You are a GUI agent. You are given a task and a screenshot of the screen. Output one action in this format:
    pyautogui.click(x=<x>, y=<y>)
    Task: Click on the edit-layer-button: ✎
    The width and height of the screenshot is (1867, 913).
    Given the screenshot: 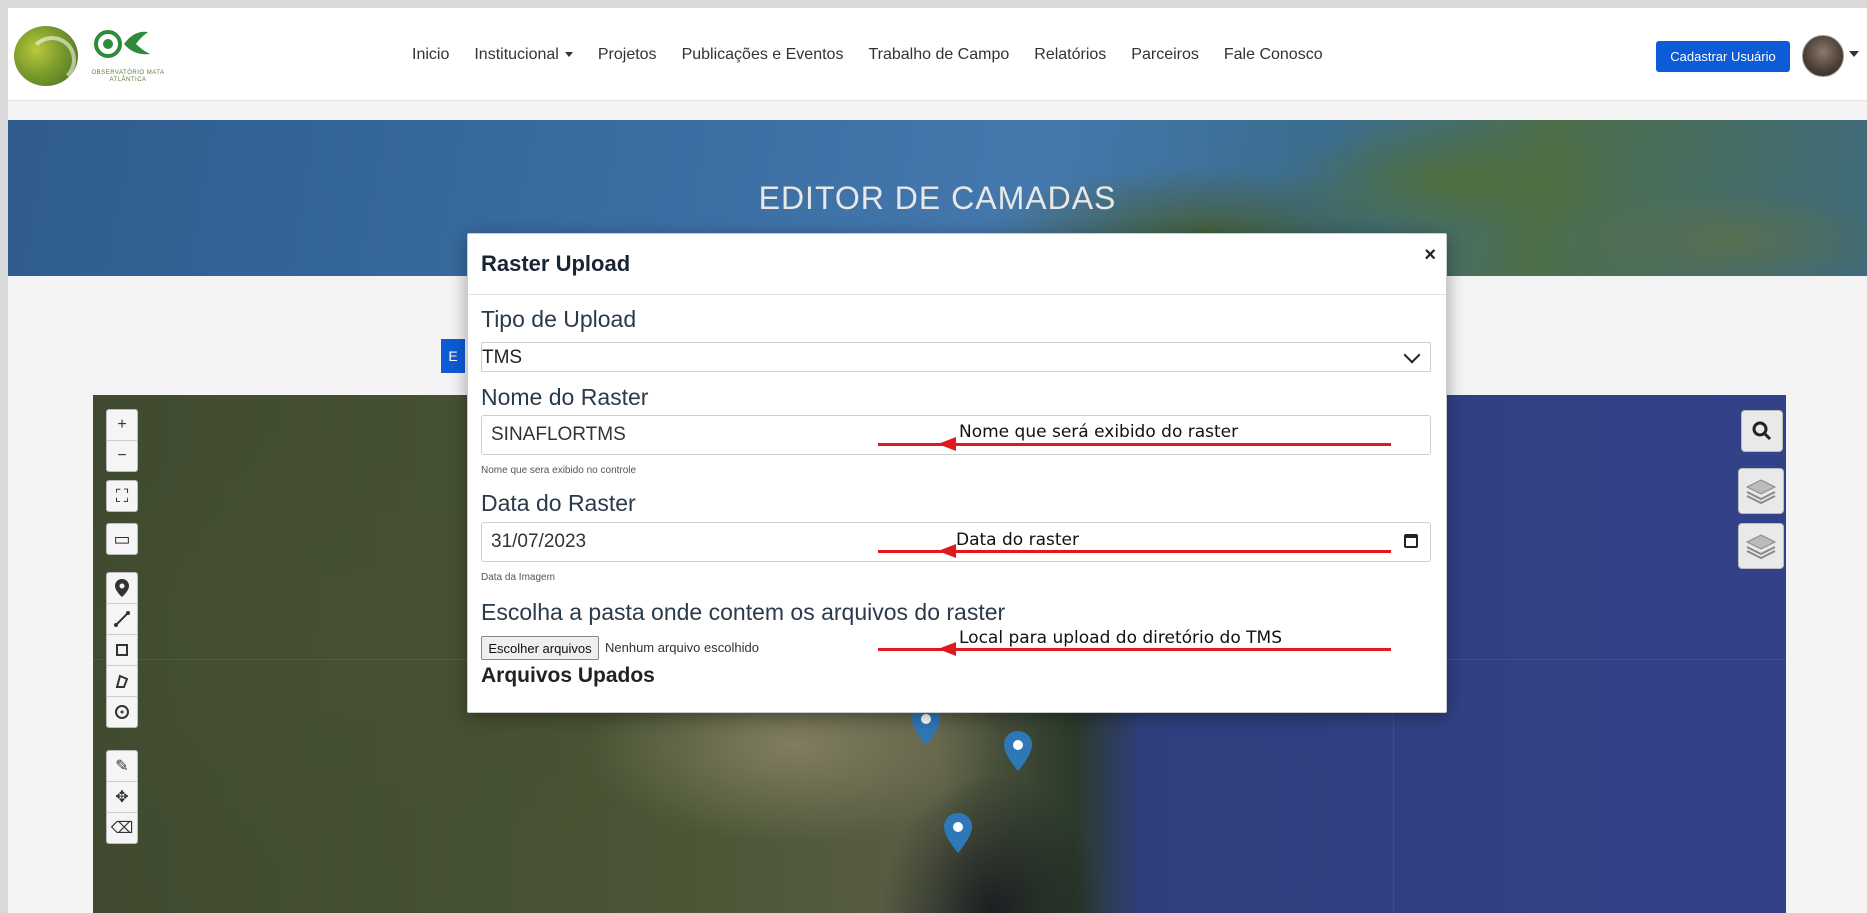 What is the action you would take?
    pyautogui.click(x=122, y=766)
    